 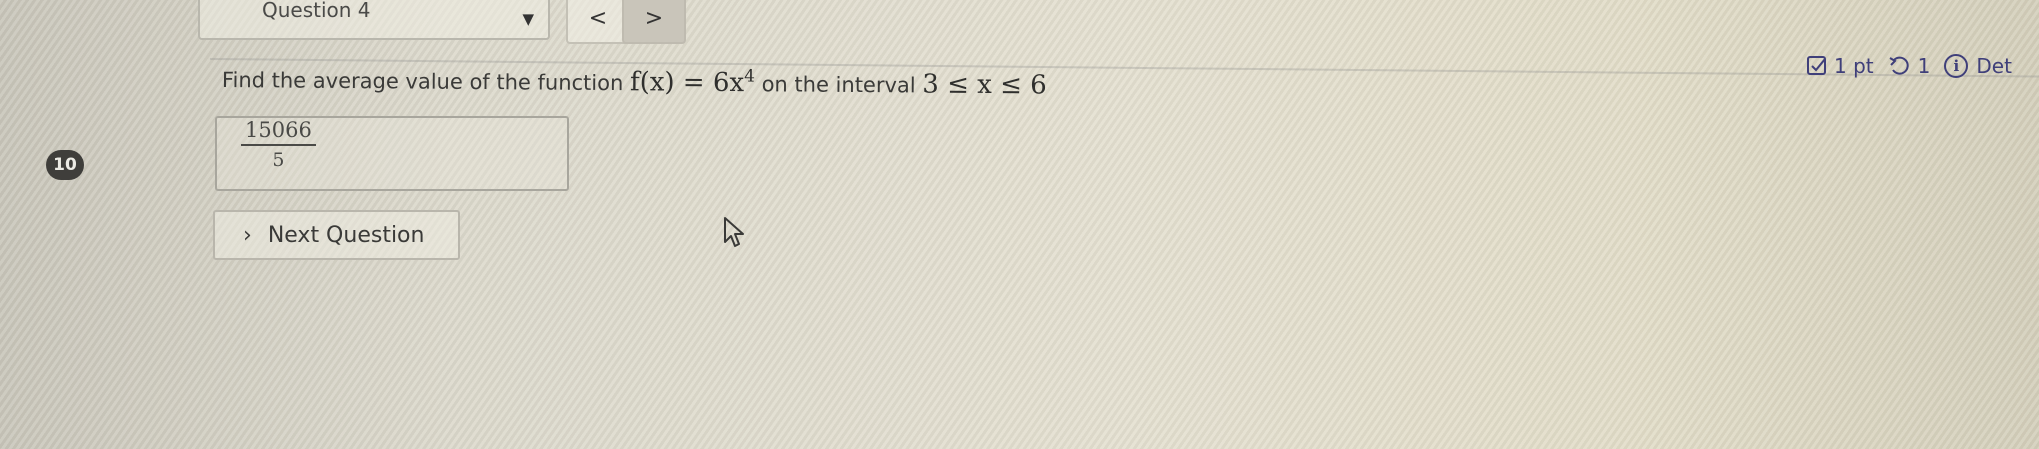 What do you see at coordinates (65, 165) in the screenshot?
I see `question-number-badge: 10` at bounding box center [65, 165].